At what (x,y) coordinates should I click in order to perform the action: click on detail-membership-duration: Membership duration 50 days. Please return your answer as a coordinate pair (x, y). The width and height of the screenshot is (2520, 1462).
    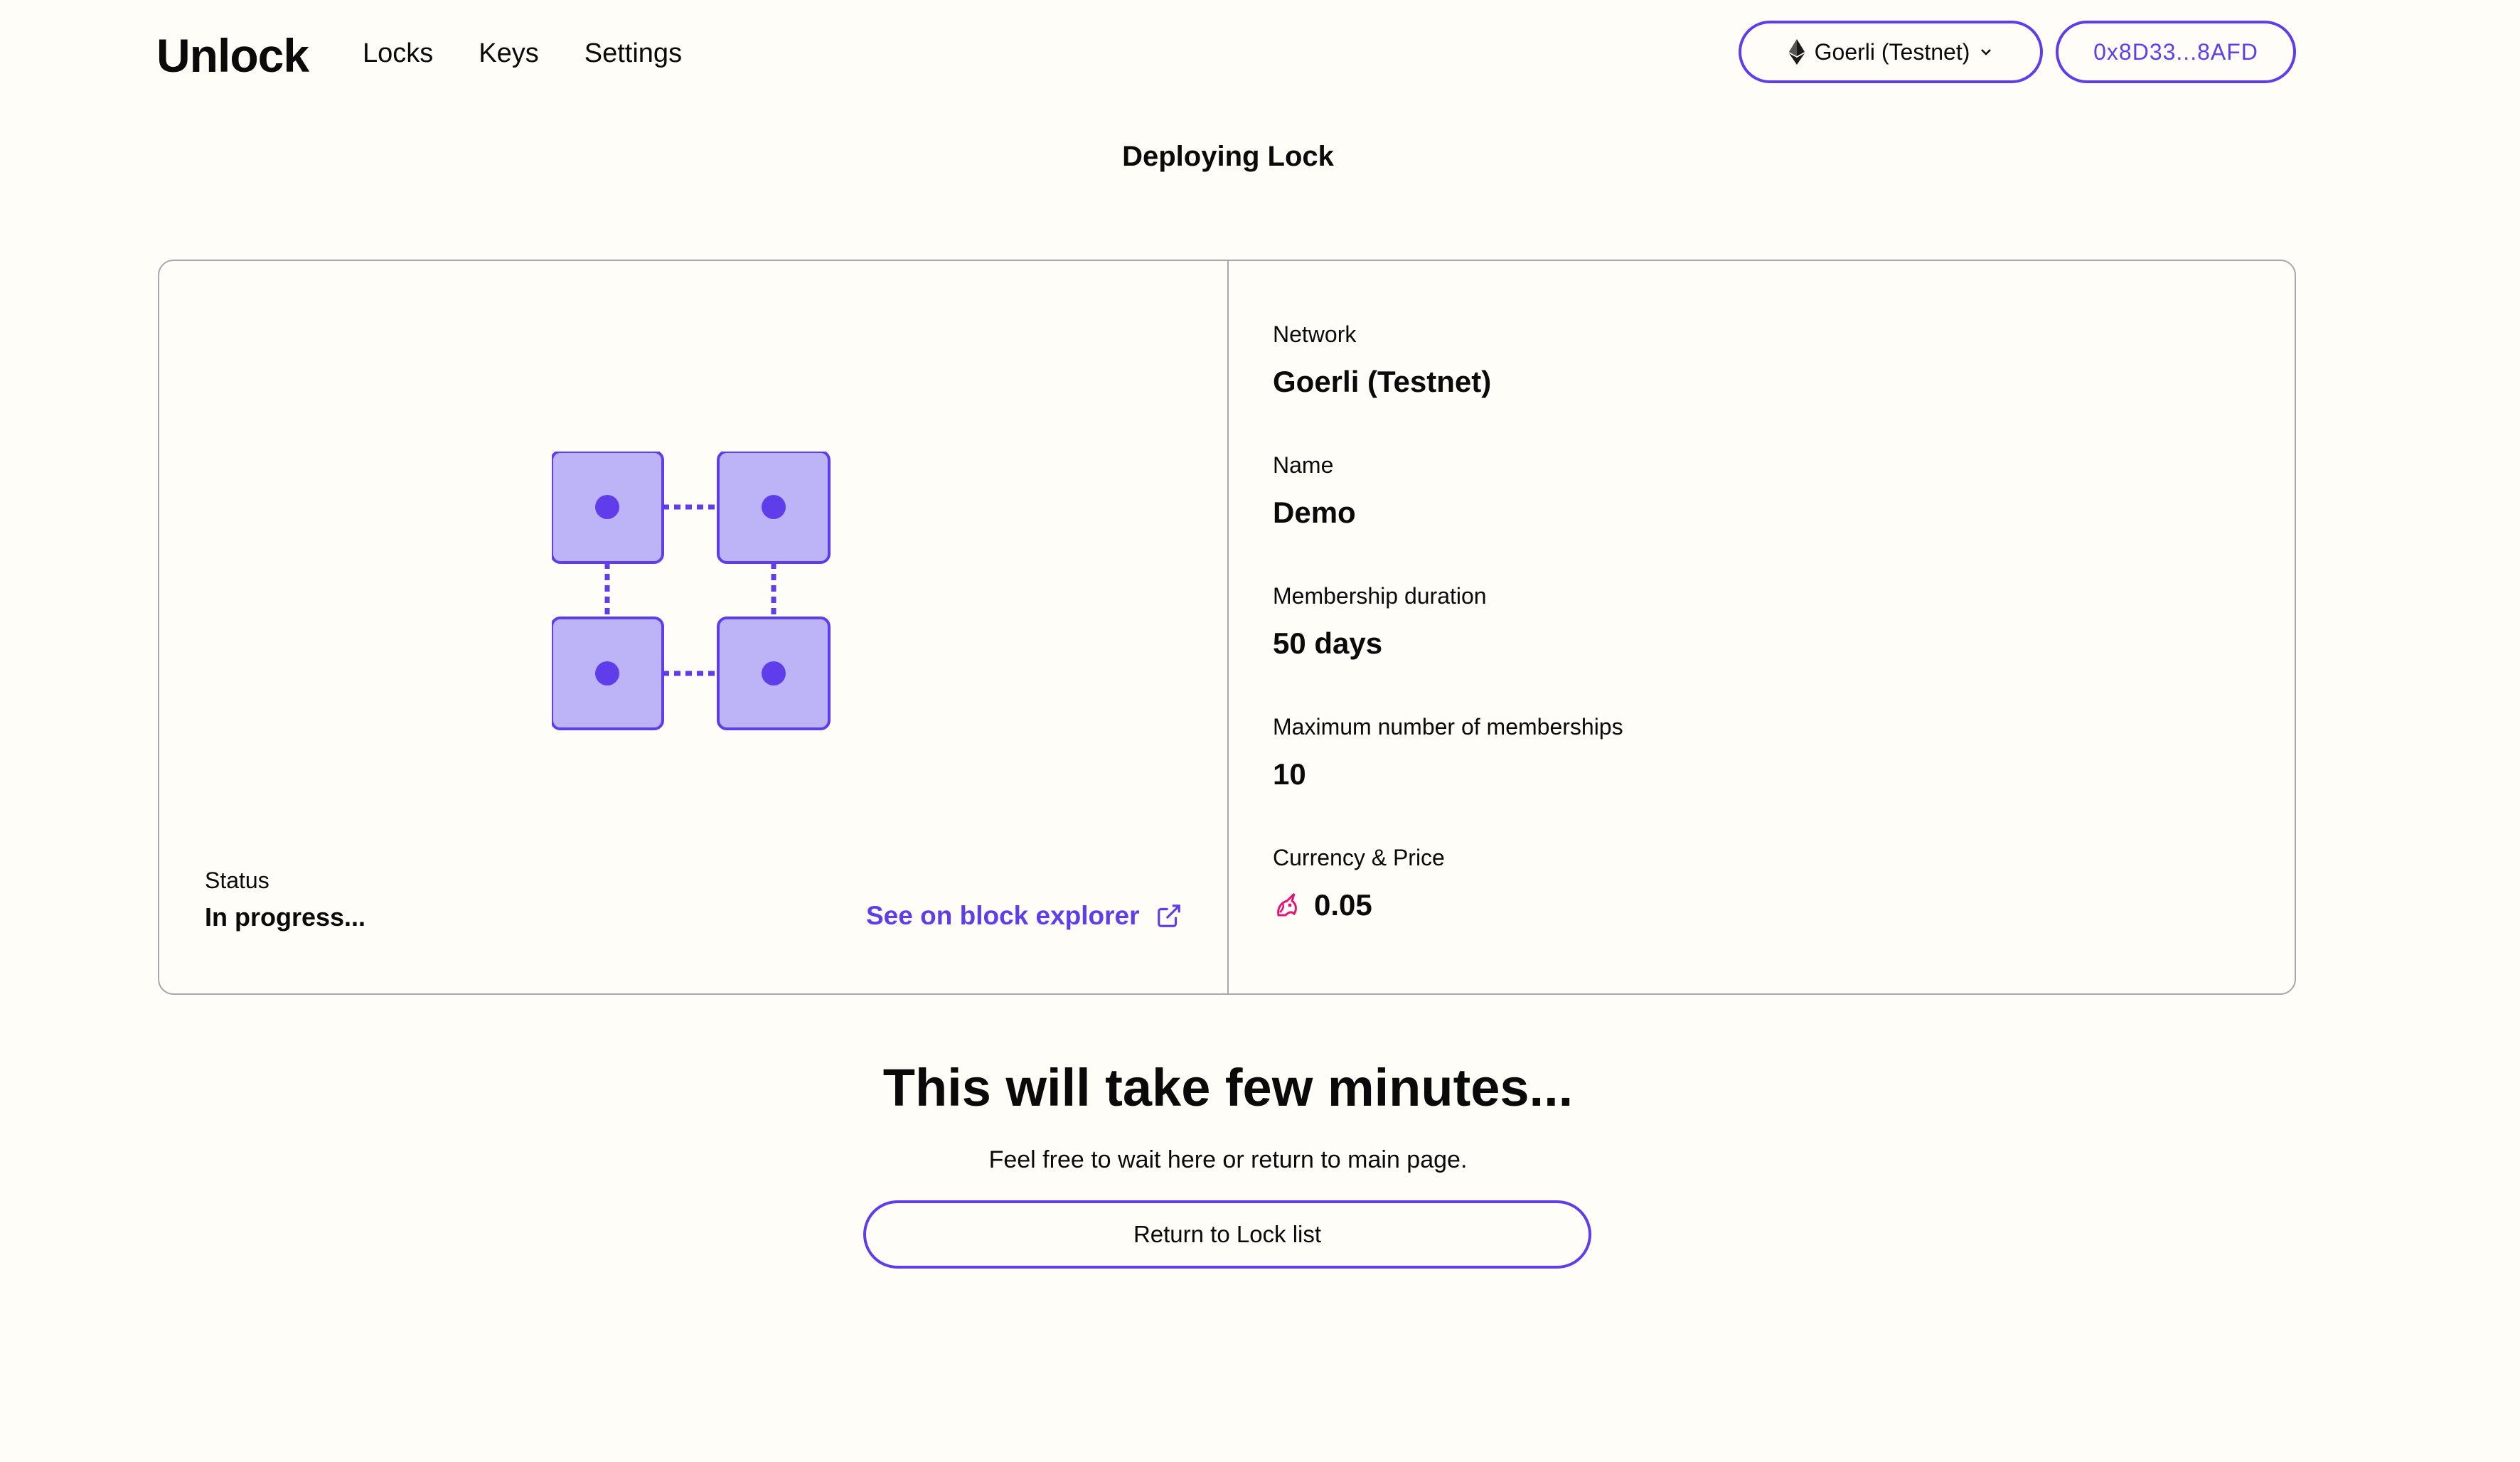
    Looking at the image, I should click on (1380, 622).